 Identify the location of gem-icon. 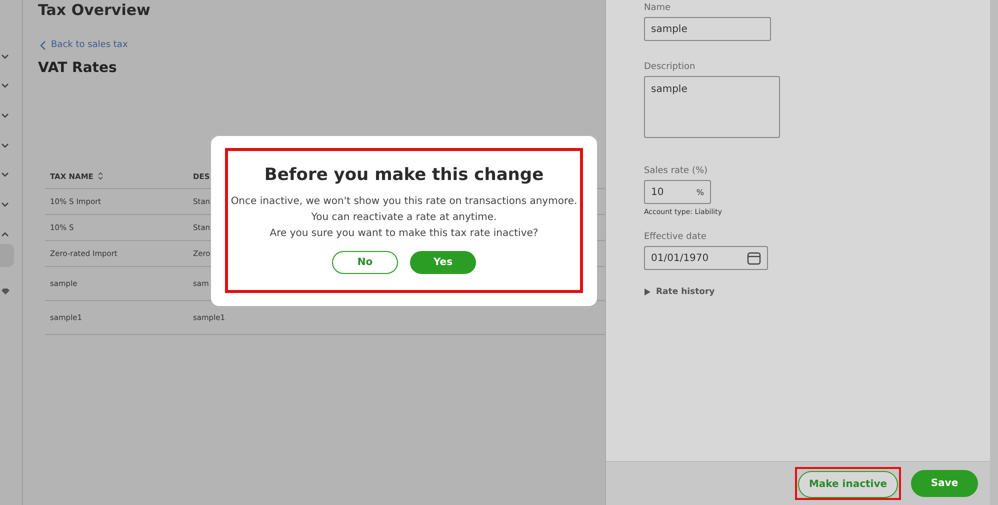
(5, 292).